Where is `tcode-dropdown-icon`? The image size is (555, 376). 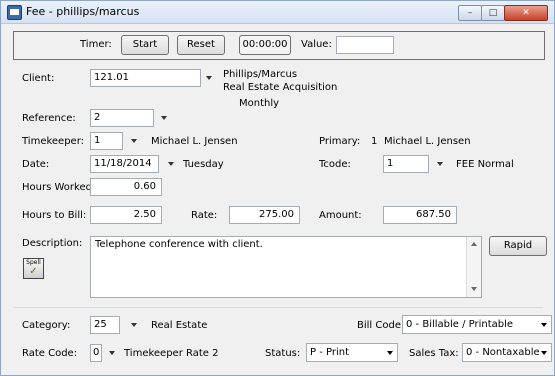
tcode-dropdown-icon is located at coordinates (440, 164).